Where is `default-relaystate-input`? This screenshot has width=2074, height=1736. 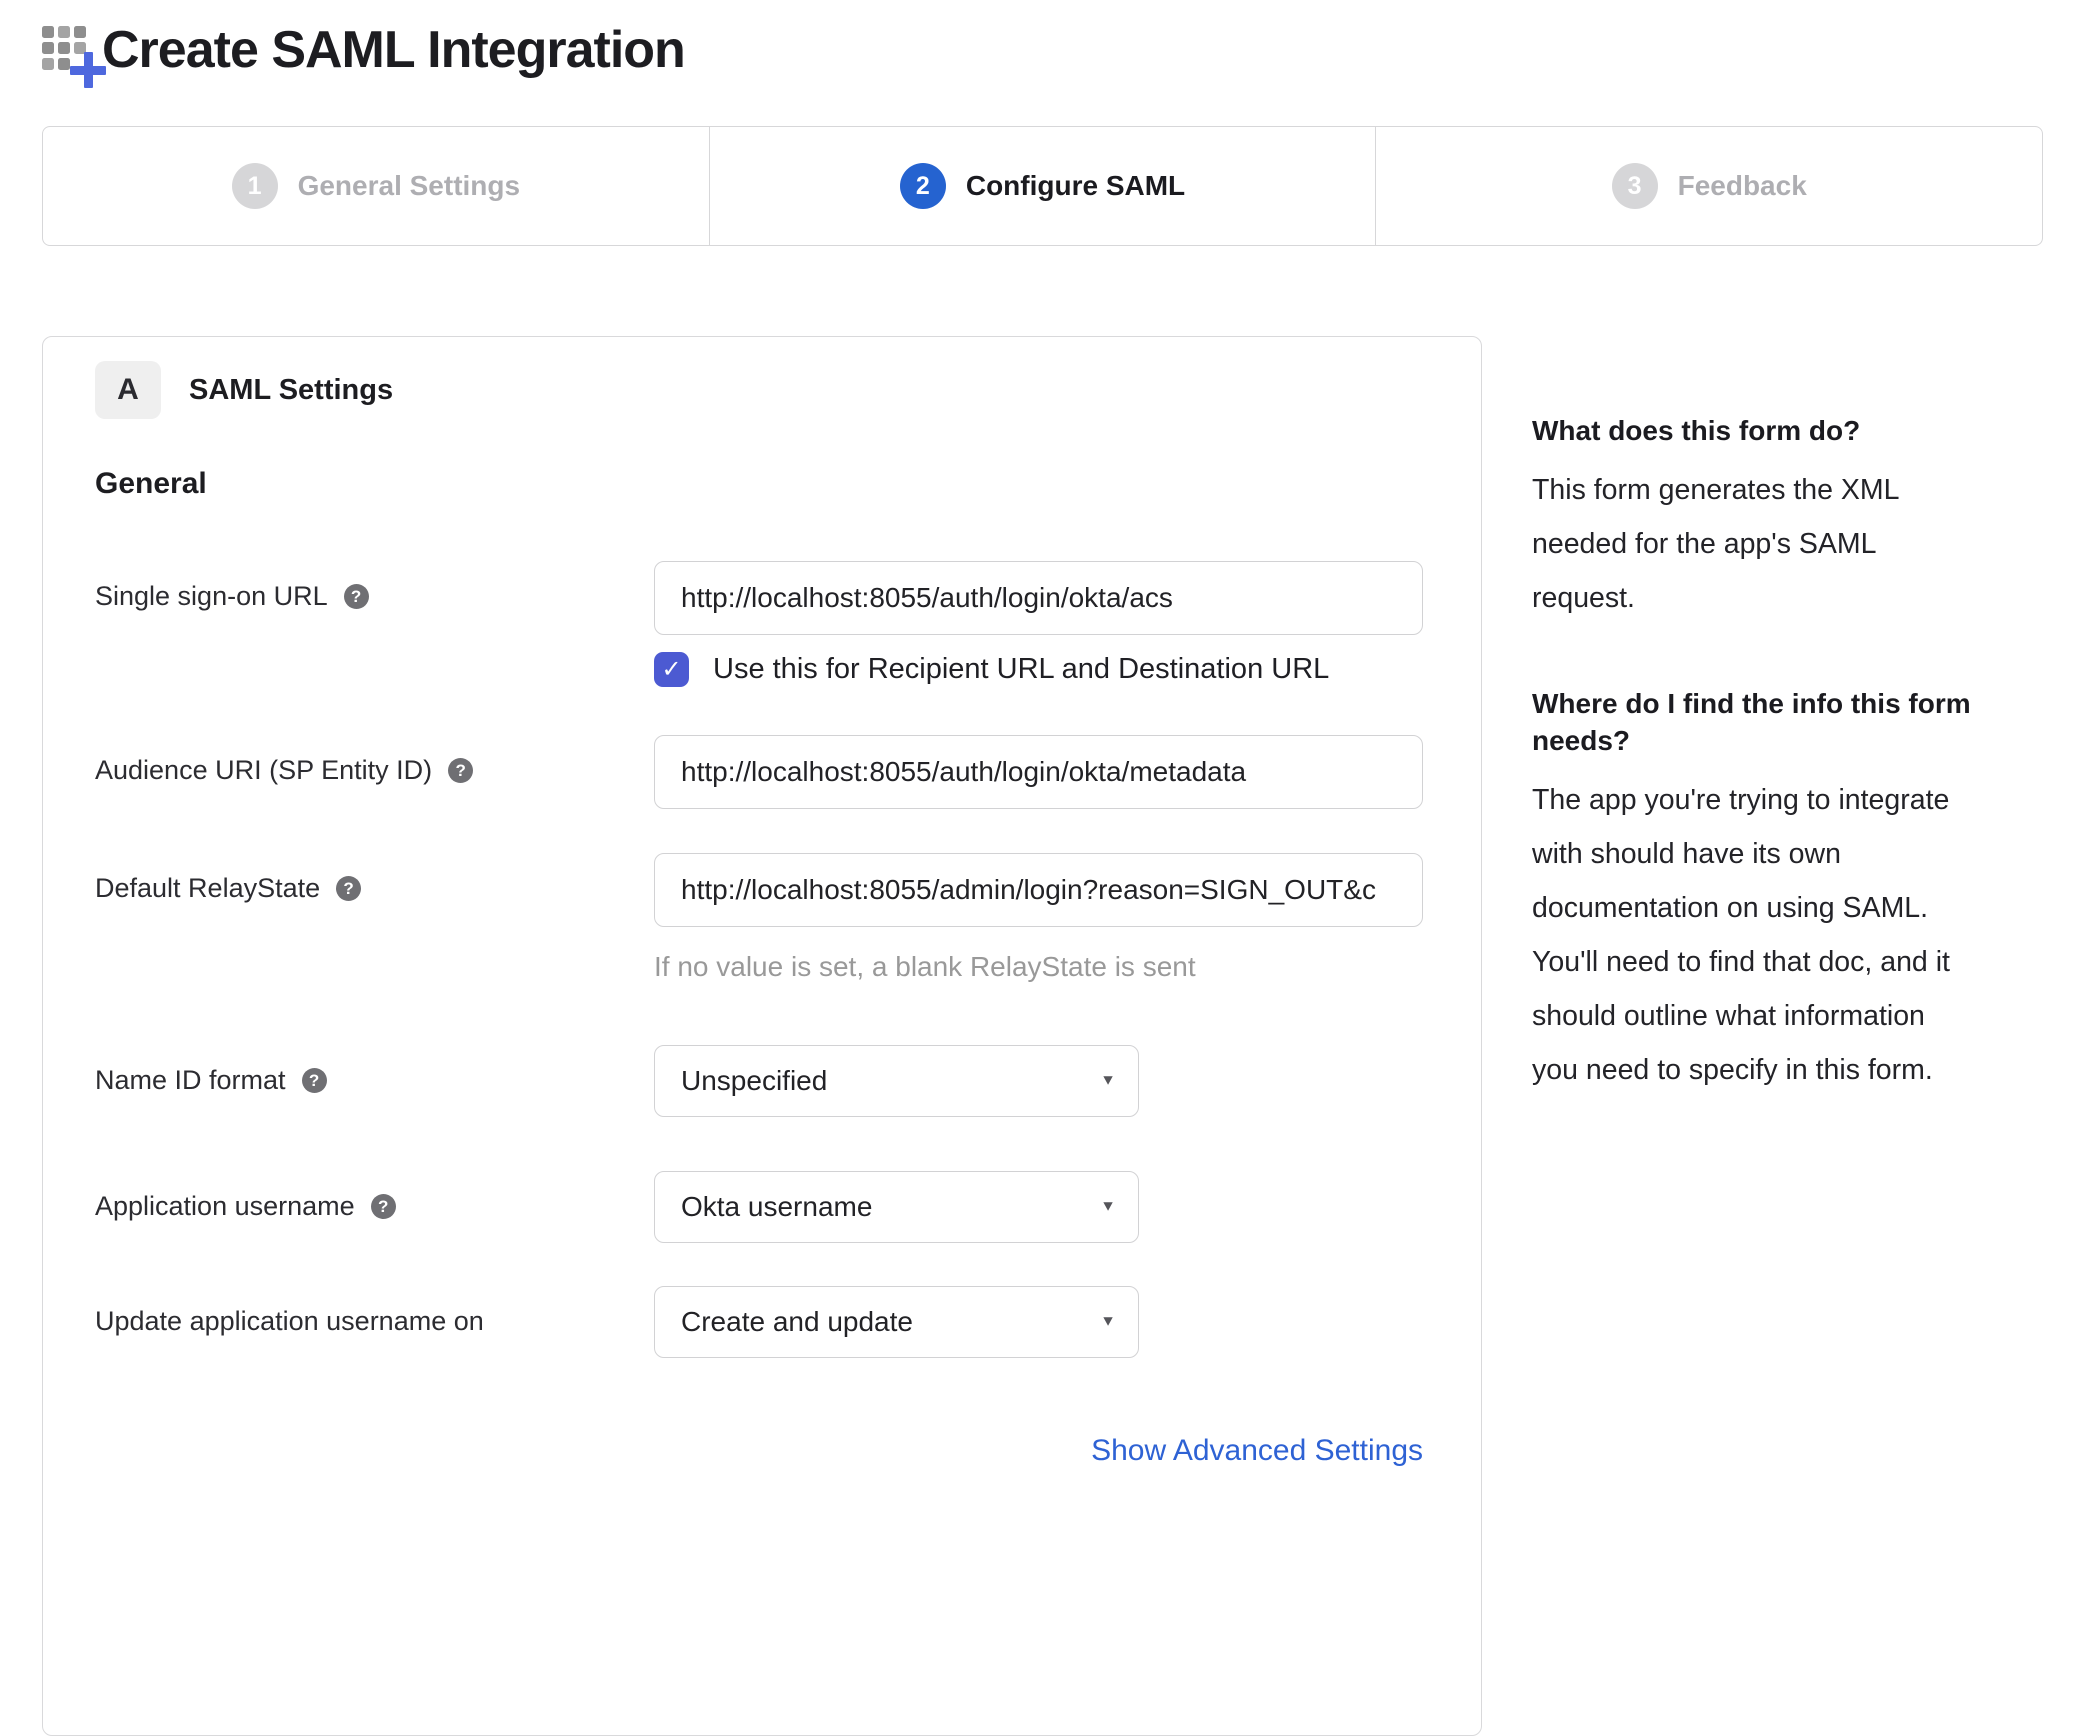 default-relaystate-input is located at coordinates (1038, 890).